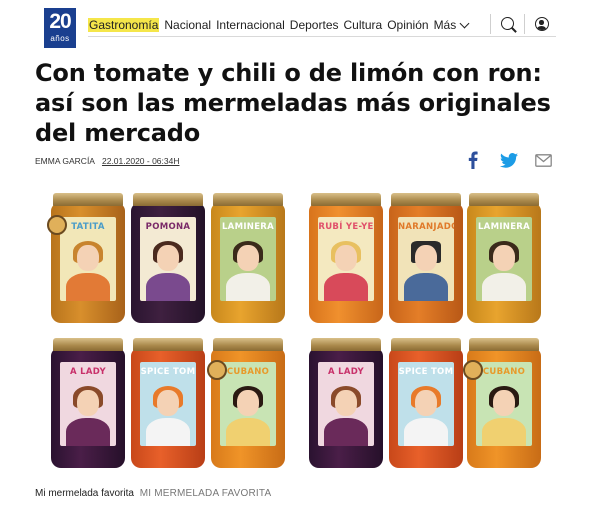  I want to click on nav-more-label: Más, so click(445, 25).